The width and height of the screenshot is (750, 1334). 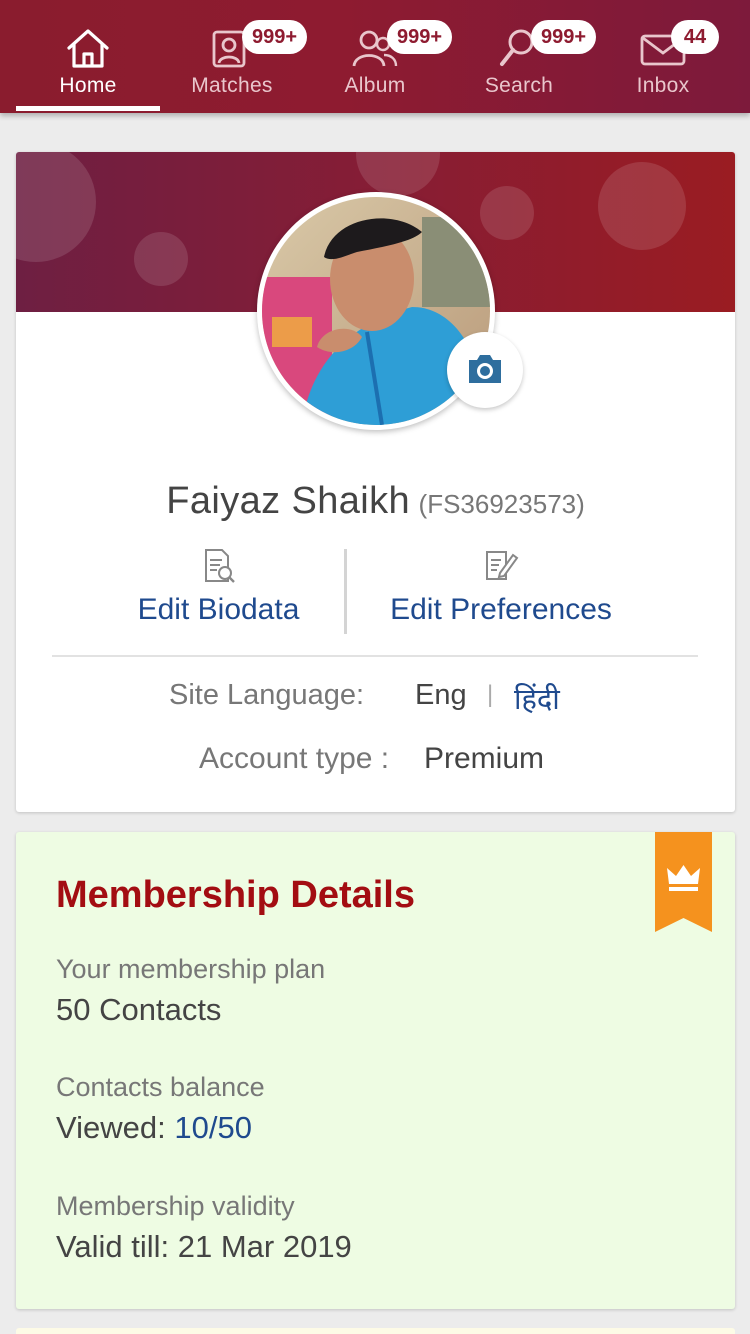 I want to click on nav-tab-home: Home, so click(x=88, y=56).